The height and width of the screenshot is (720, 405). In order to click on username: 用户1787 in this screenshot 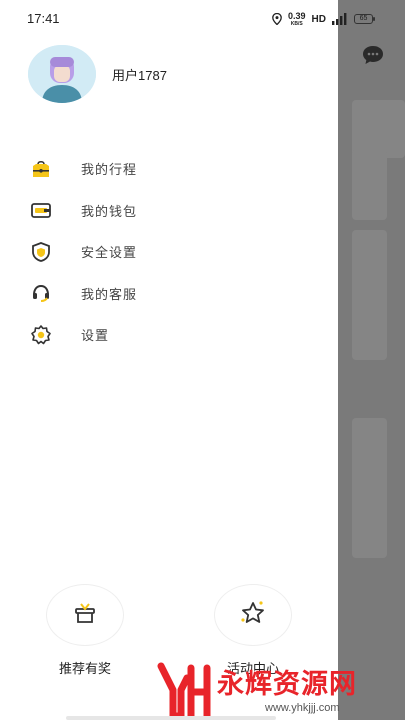, I will do `click(139, 75)`.